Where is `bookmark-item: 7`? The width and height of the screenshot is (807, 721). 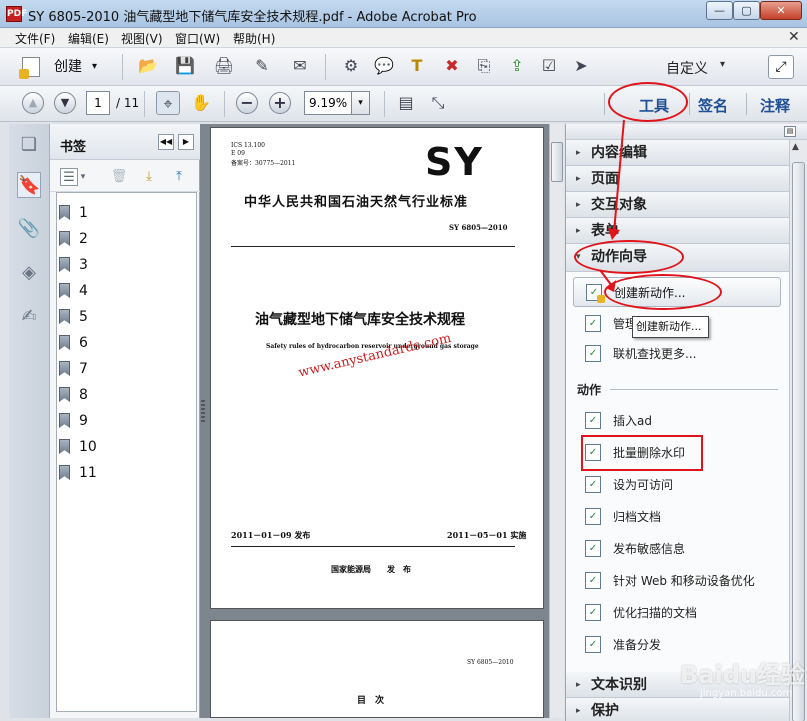 bookmark-item: 7 is located at coordinates (83, 369).